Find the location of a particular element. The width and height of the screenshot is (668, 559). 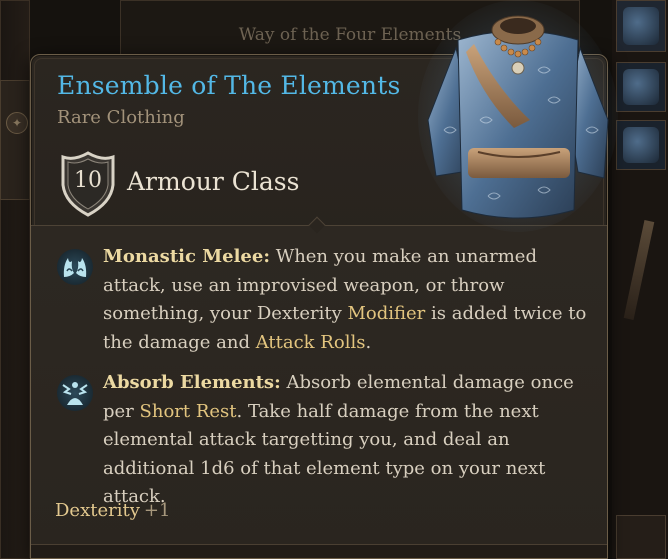

armour-class-label: Armour Class is located at coordinates (213, 181).